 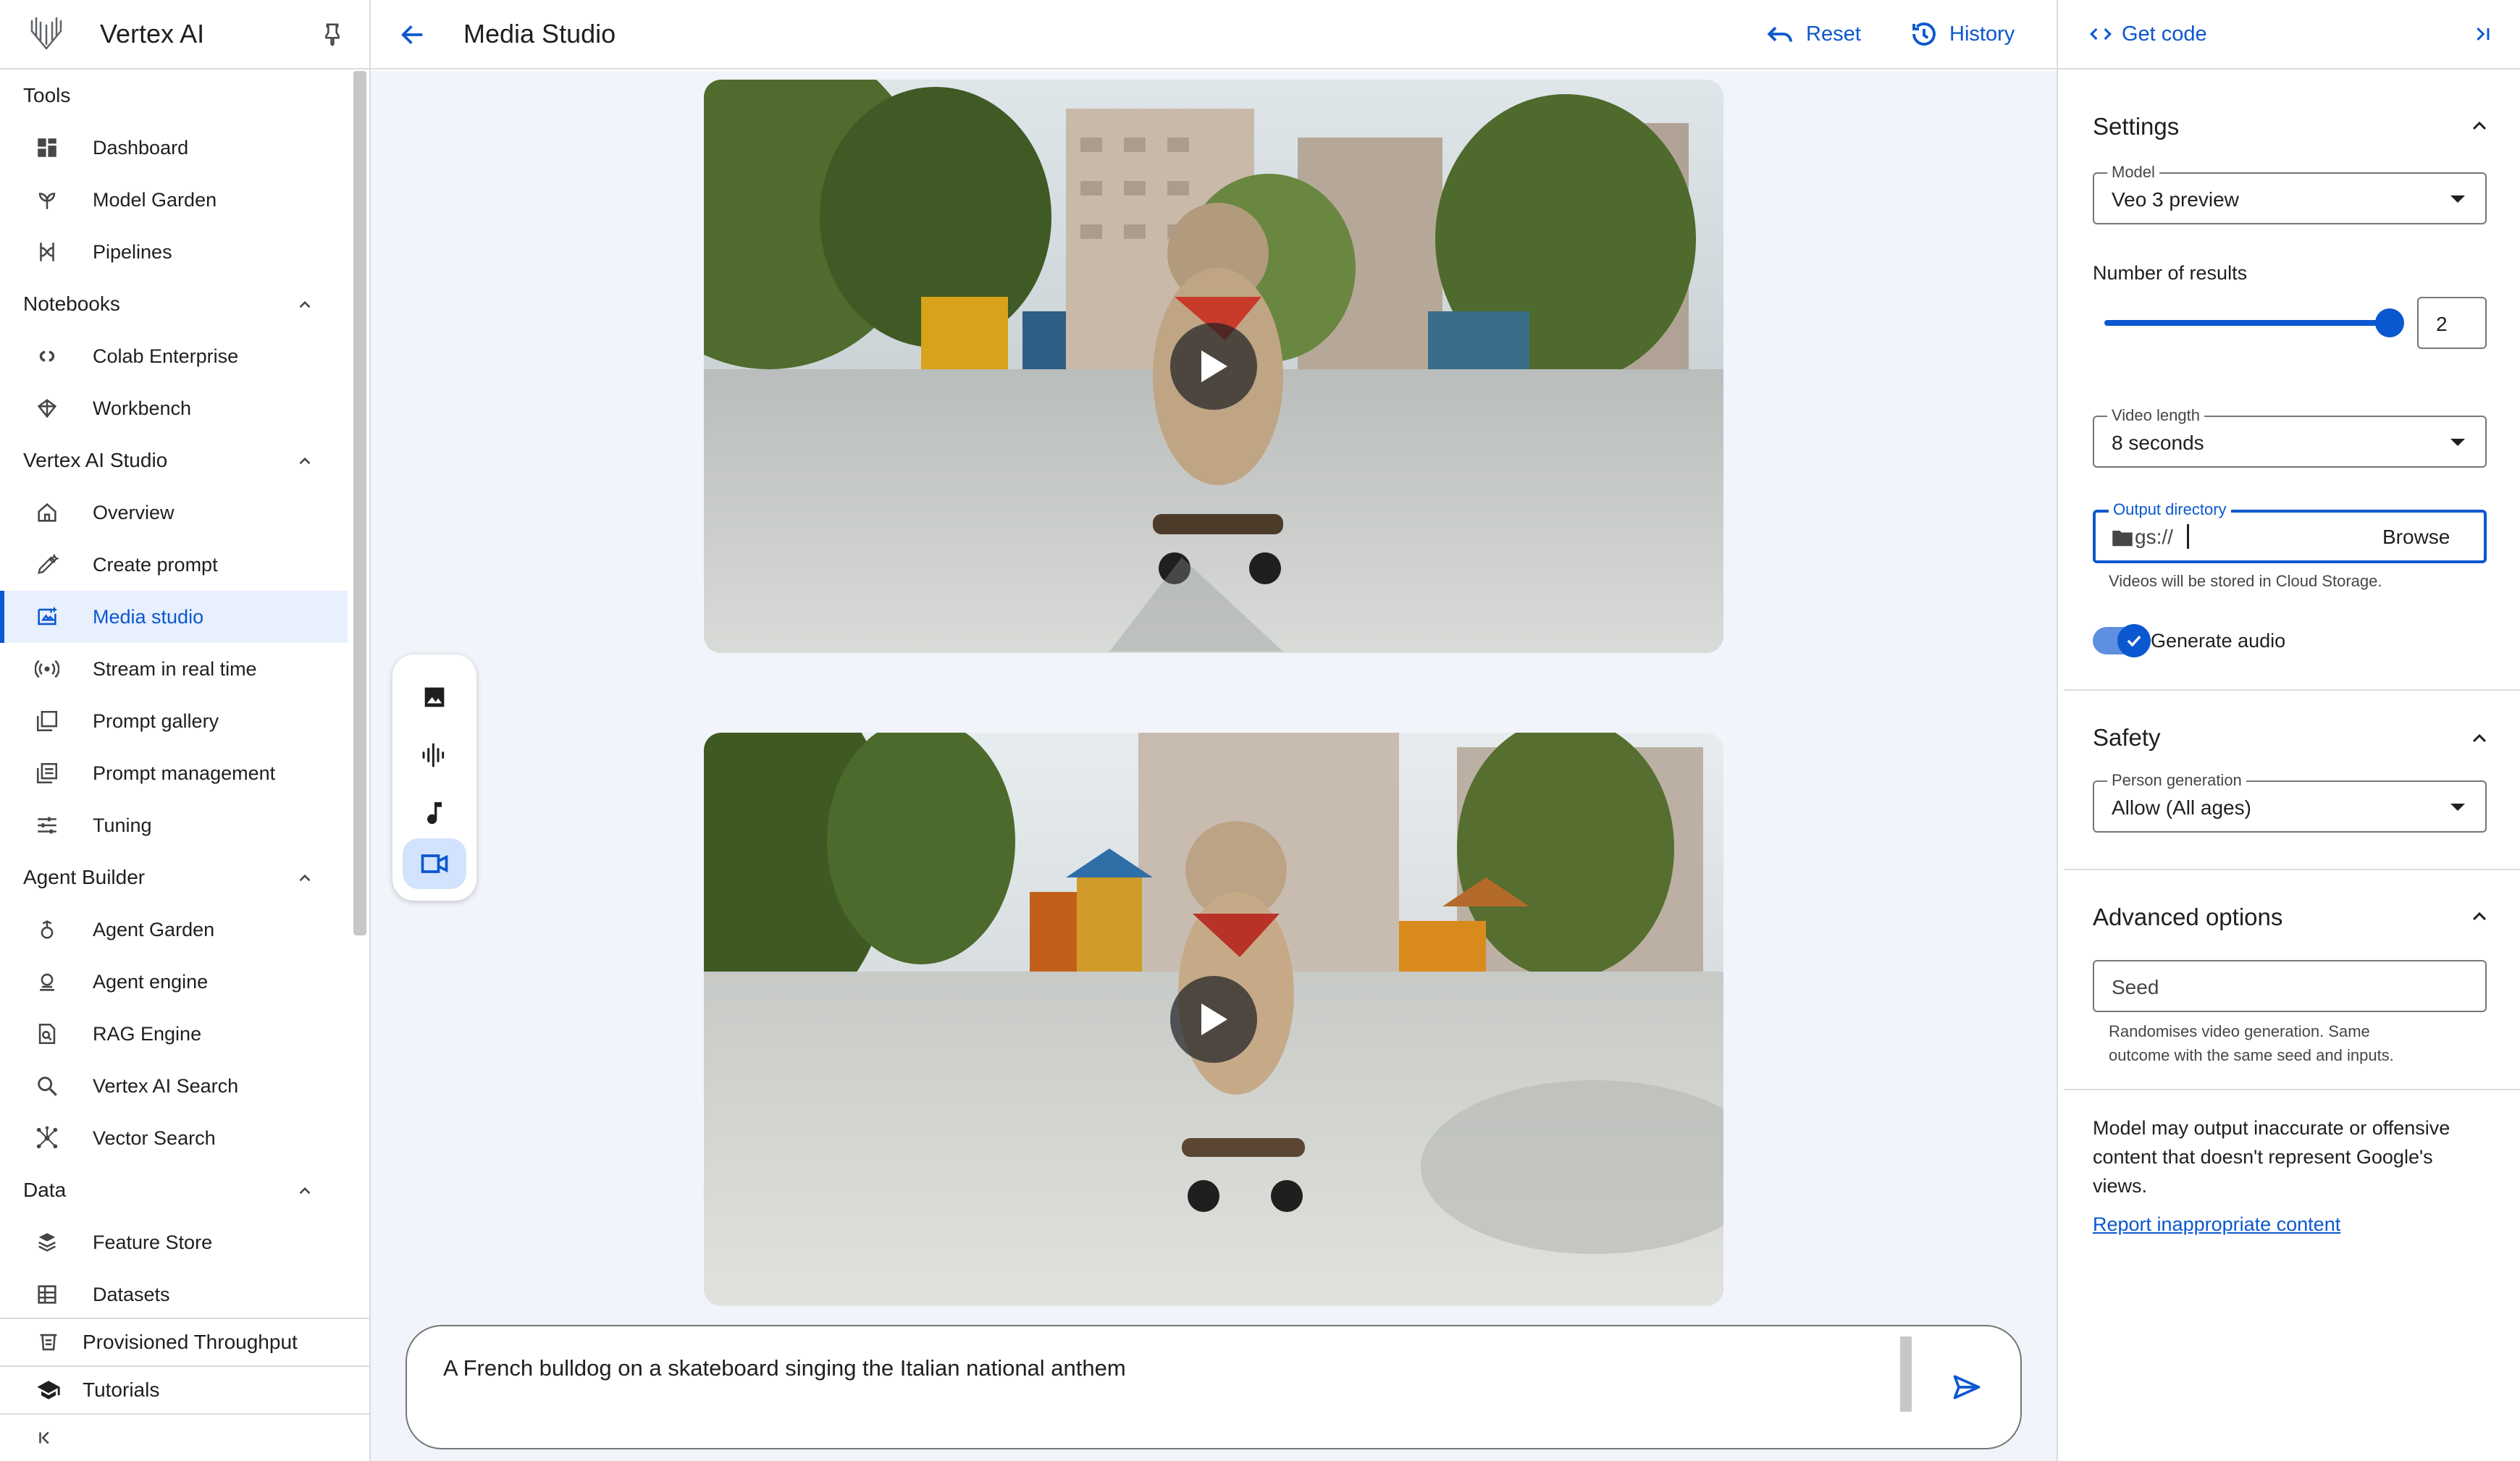 What do you see at coordinates (174, 825) in the screenshot?
I see `sidebar-item-tuning: Tuning` at bounding box center [174, 825].